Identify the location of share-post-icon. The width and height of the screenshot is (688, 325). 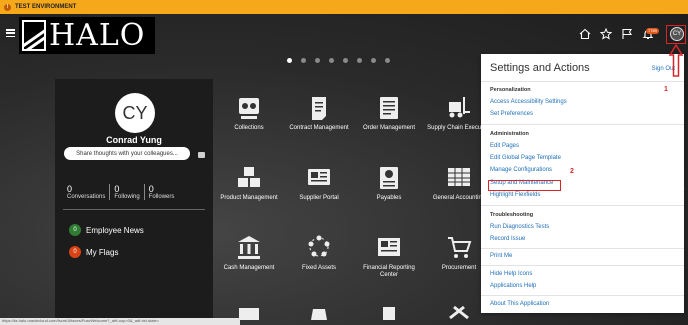
(201, 155).